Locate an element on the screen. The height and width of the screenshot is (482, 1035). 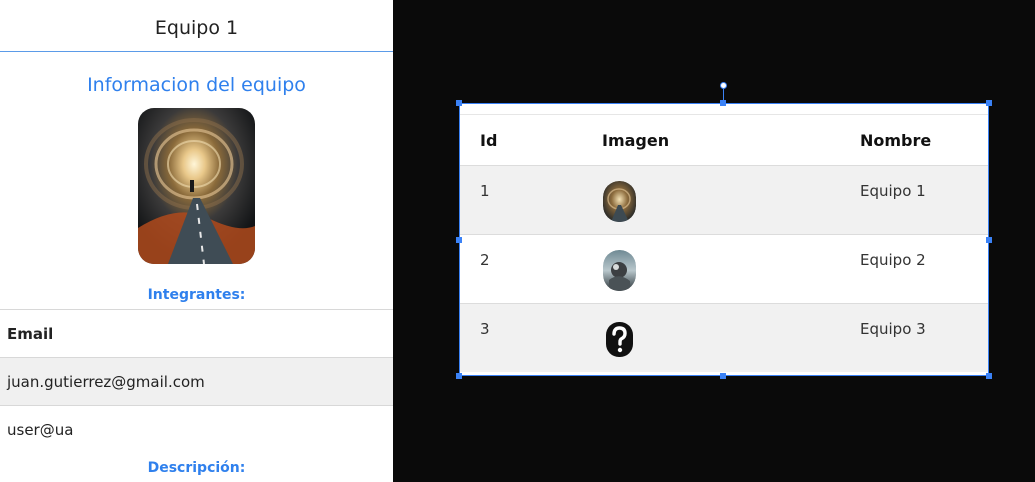
table-row: 3 Equipo 3 is located at coordinates (724, 337).